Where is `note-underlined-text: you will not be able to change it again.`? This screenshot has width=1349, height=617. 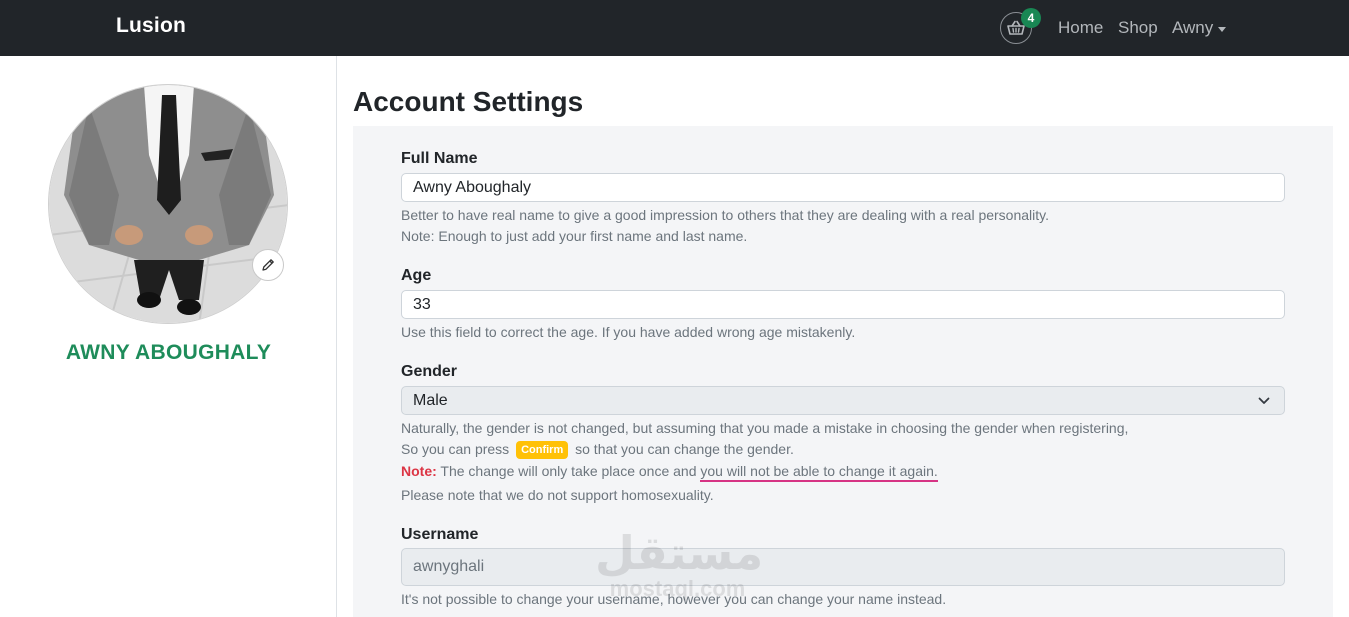
note-underlined-text: you will not be able to change it again. is located at coordinates (819, 472).